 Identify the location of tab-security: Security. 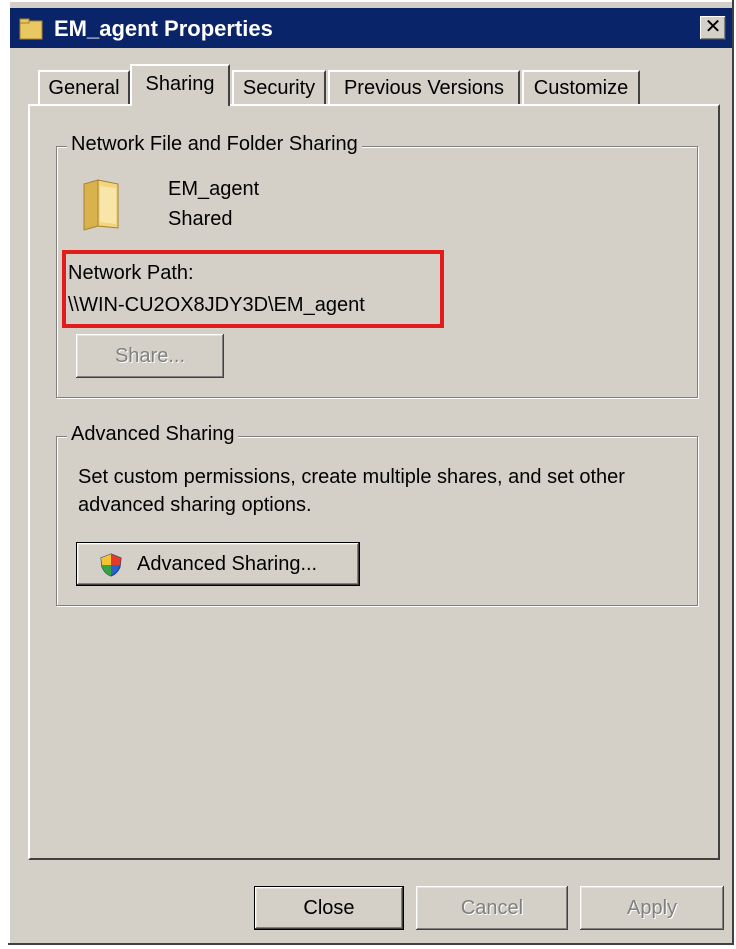
(279, 87).